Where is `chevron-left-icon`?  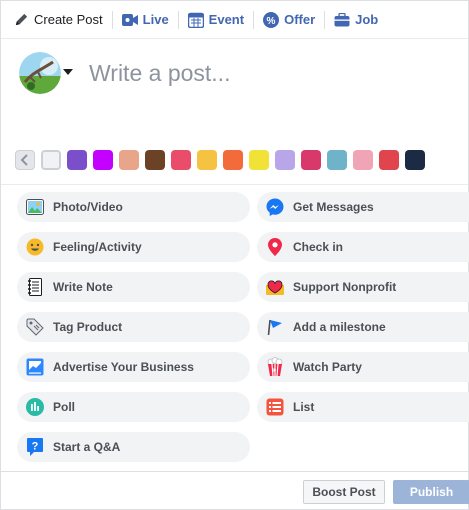 chevron-left-icon is located at coordinates (24, 160).